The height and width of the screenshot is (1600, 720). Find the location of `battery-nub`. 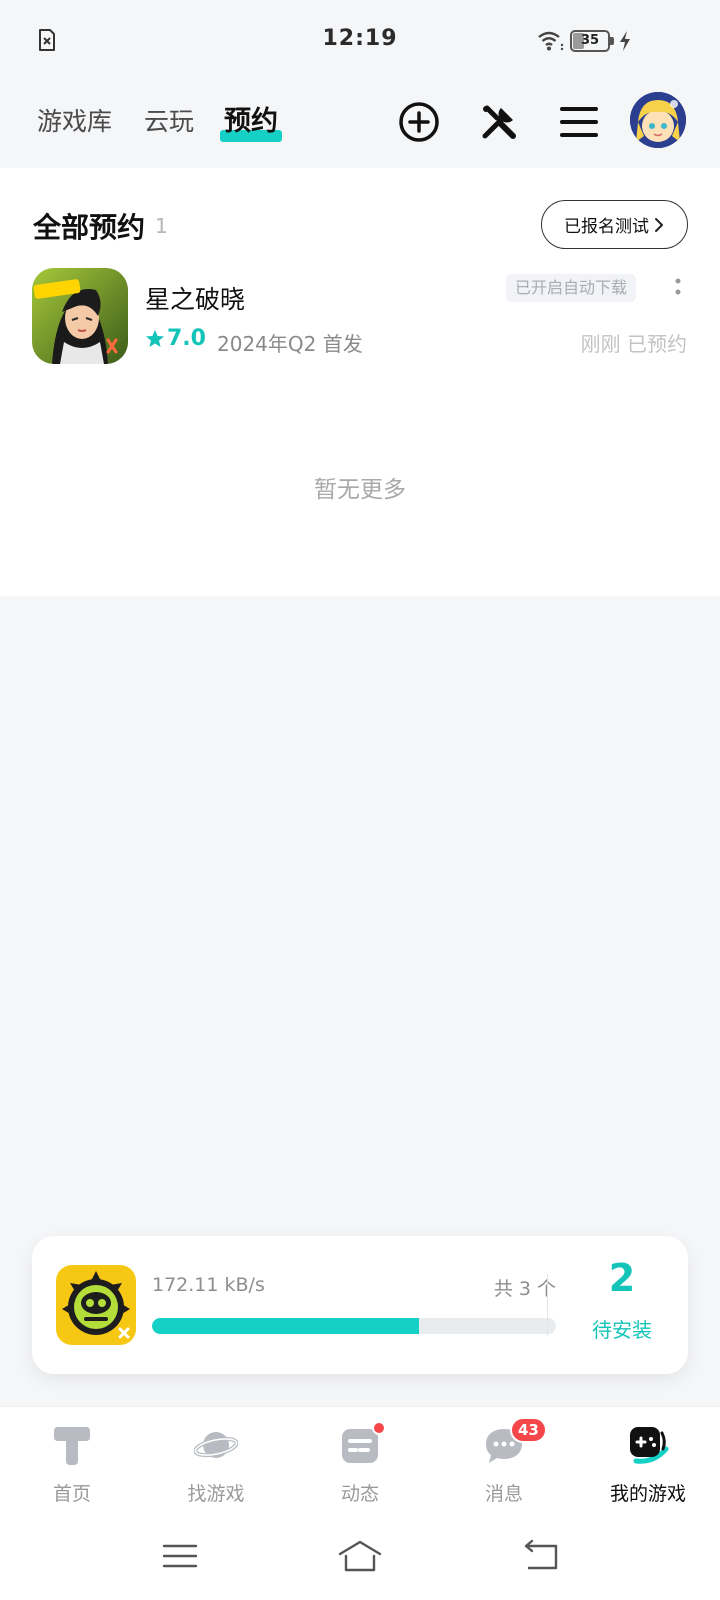

battery-nub is located at coordinates (612, 41).